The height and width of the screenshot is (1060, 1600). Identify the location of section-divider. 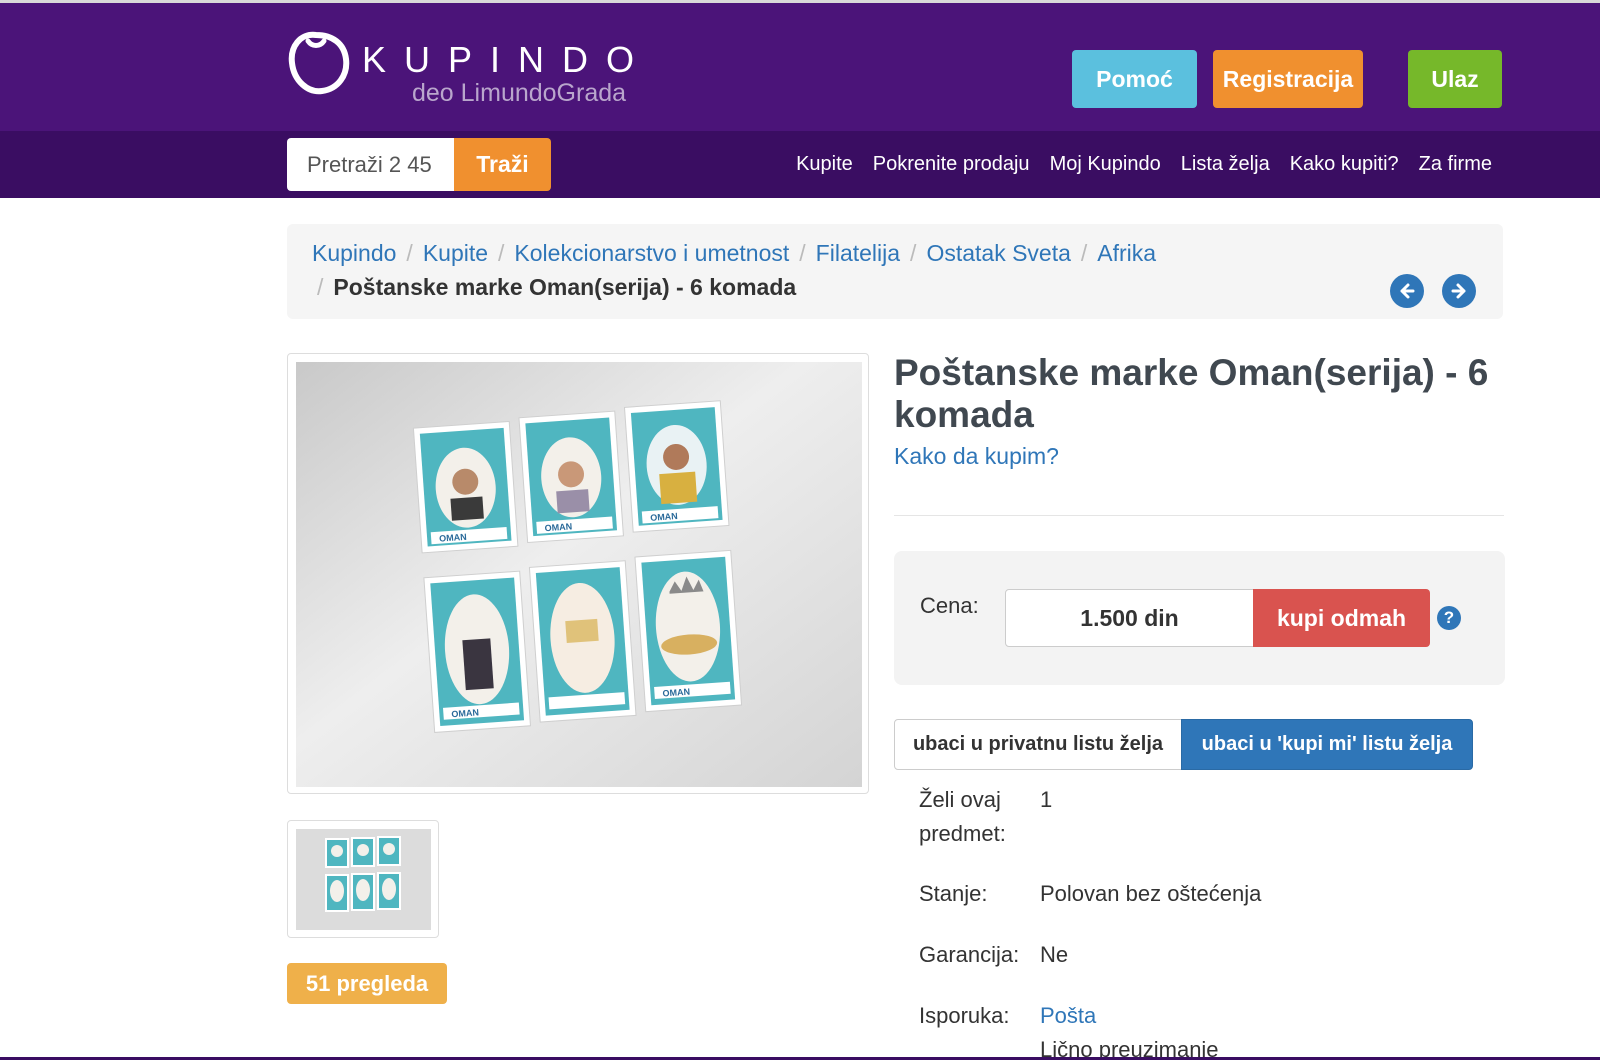
(1199, 515).